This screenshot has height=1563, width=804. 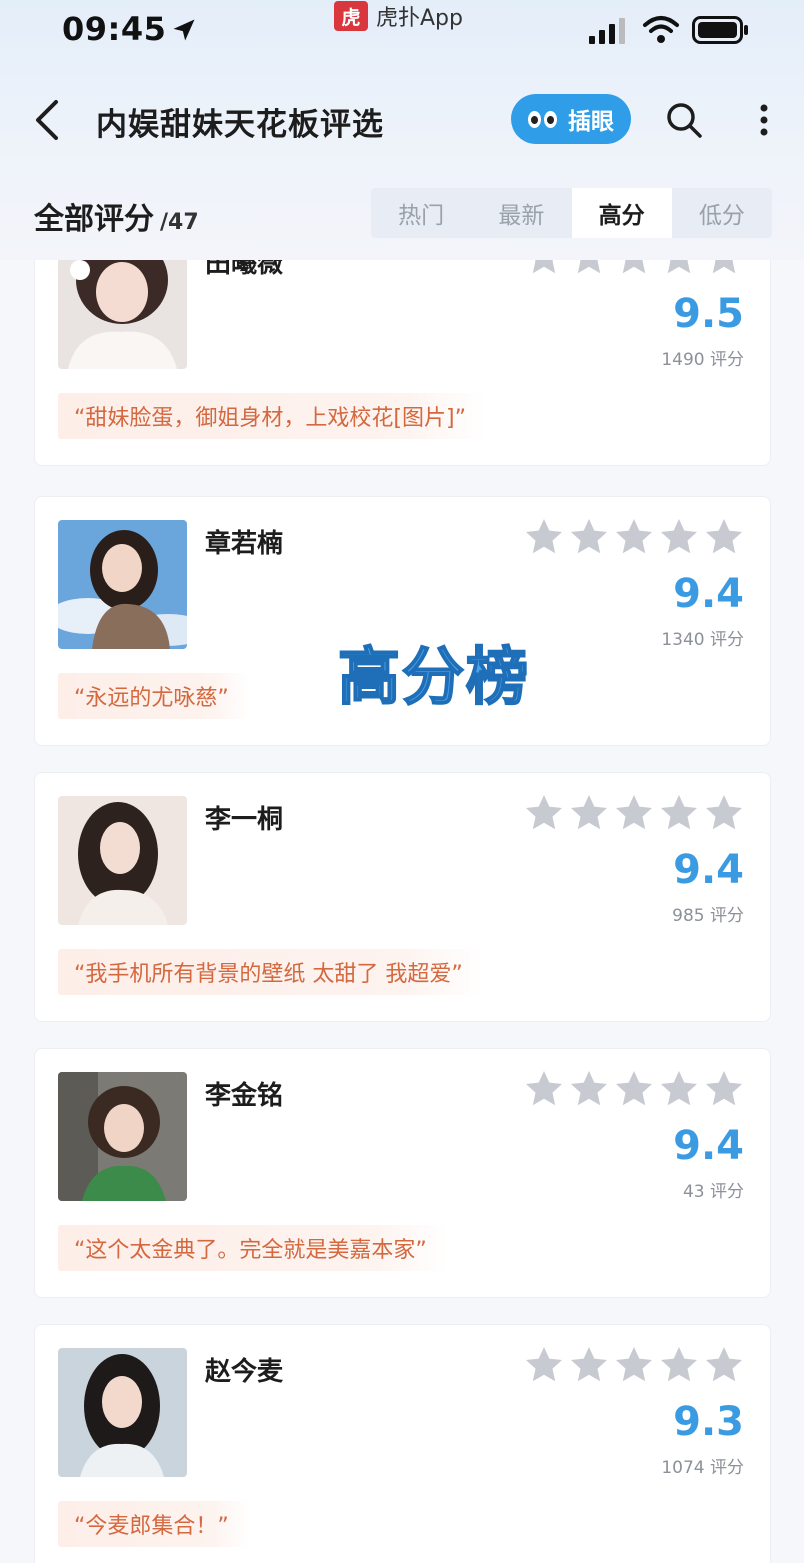 I want to click on more-vertical-icon, so click(x=764, y=120).